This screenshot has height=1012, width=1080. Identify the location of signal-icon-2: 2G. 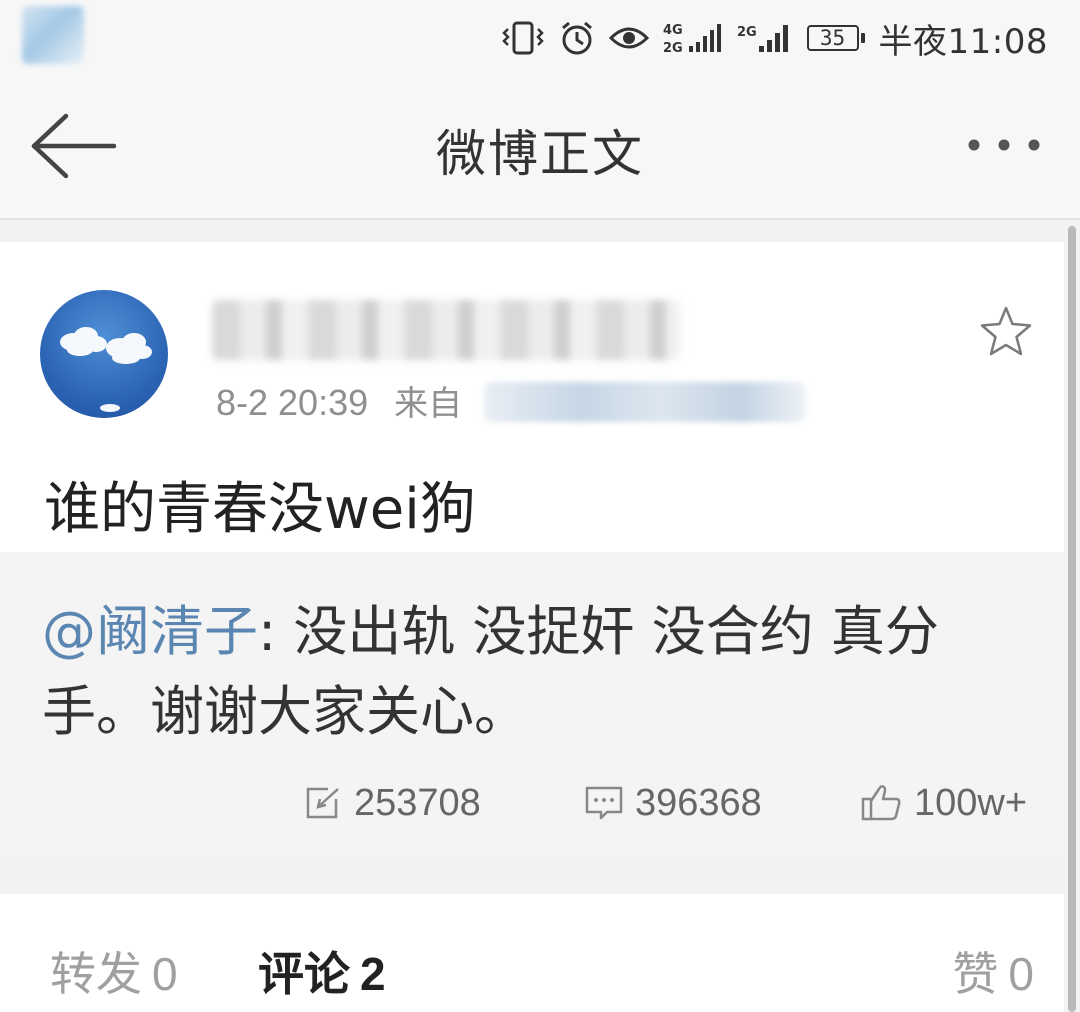
(765, 38).